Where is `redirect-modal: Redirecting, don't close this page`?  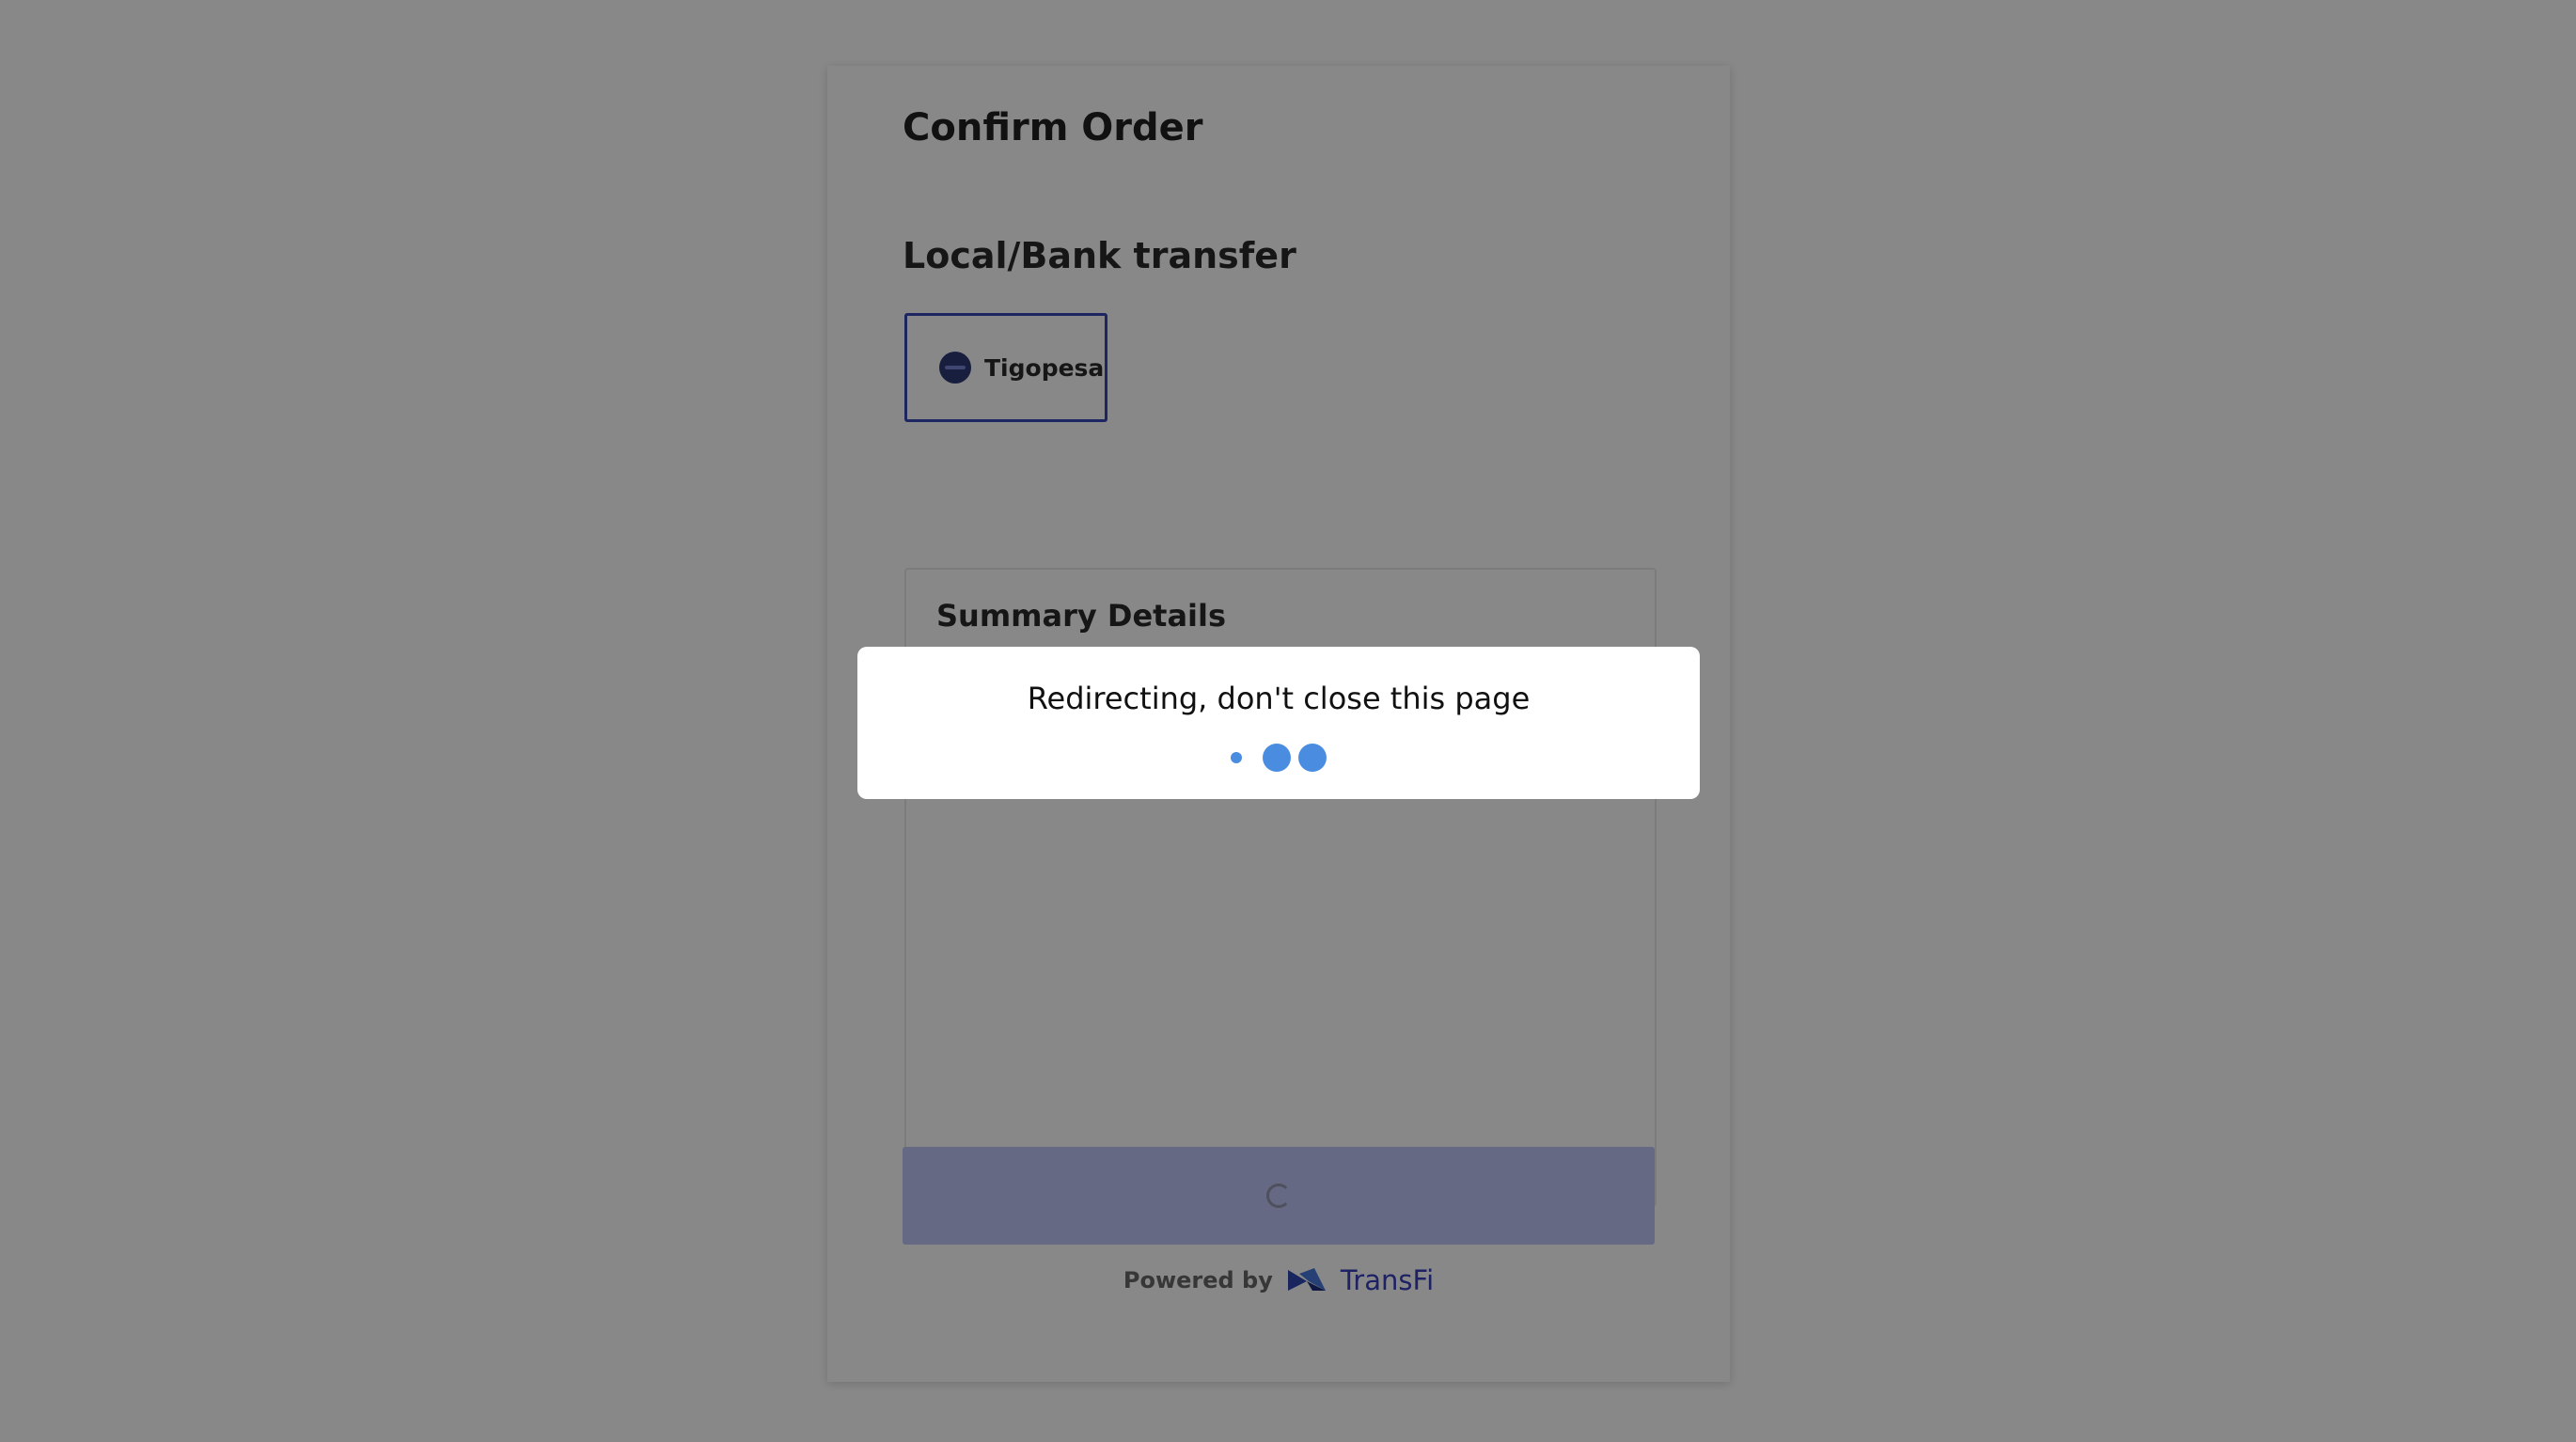 redirect-modal: Redirecting, don't close this page is located at coordinates (1279, 723).